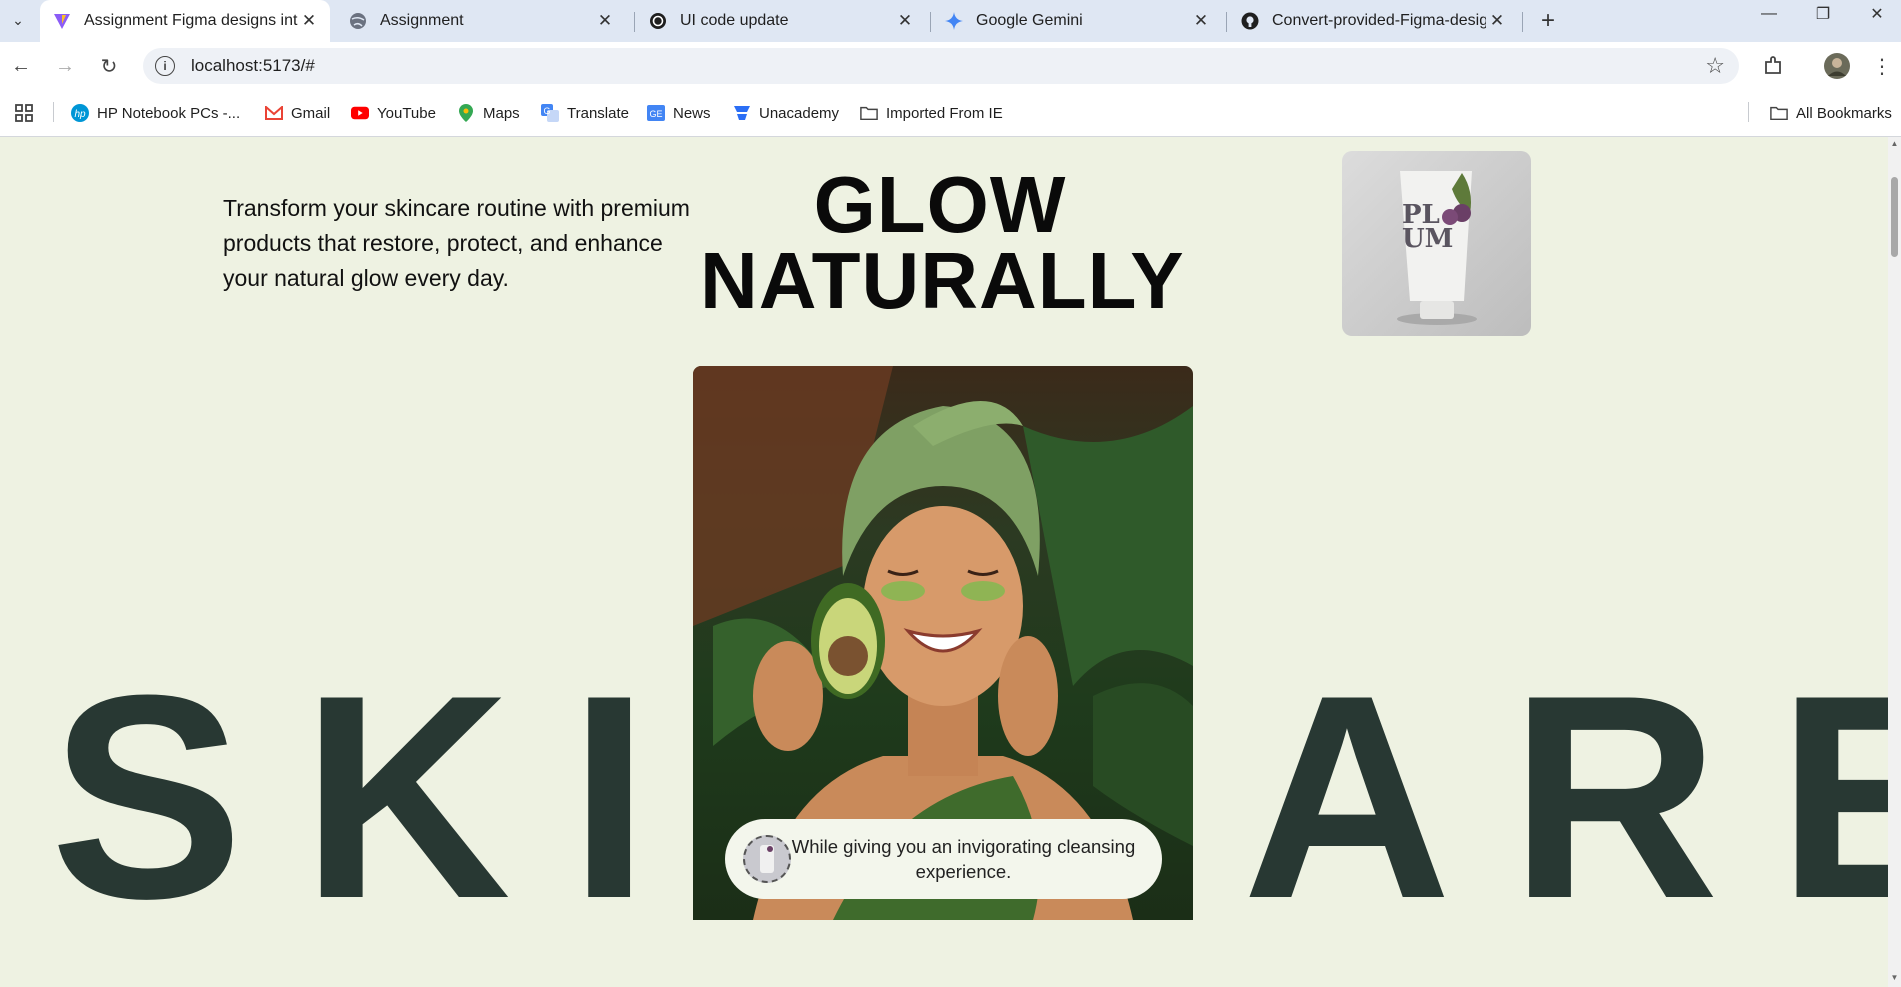 The width and height of the screenshot is (1901, 987). What do you see at coordinates (1250, 21) in the screenshot?
I see `github-icon` at bounding box center [1250, 21].